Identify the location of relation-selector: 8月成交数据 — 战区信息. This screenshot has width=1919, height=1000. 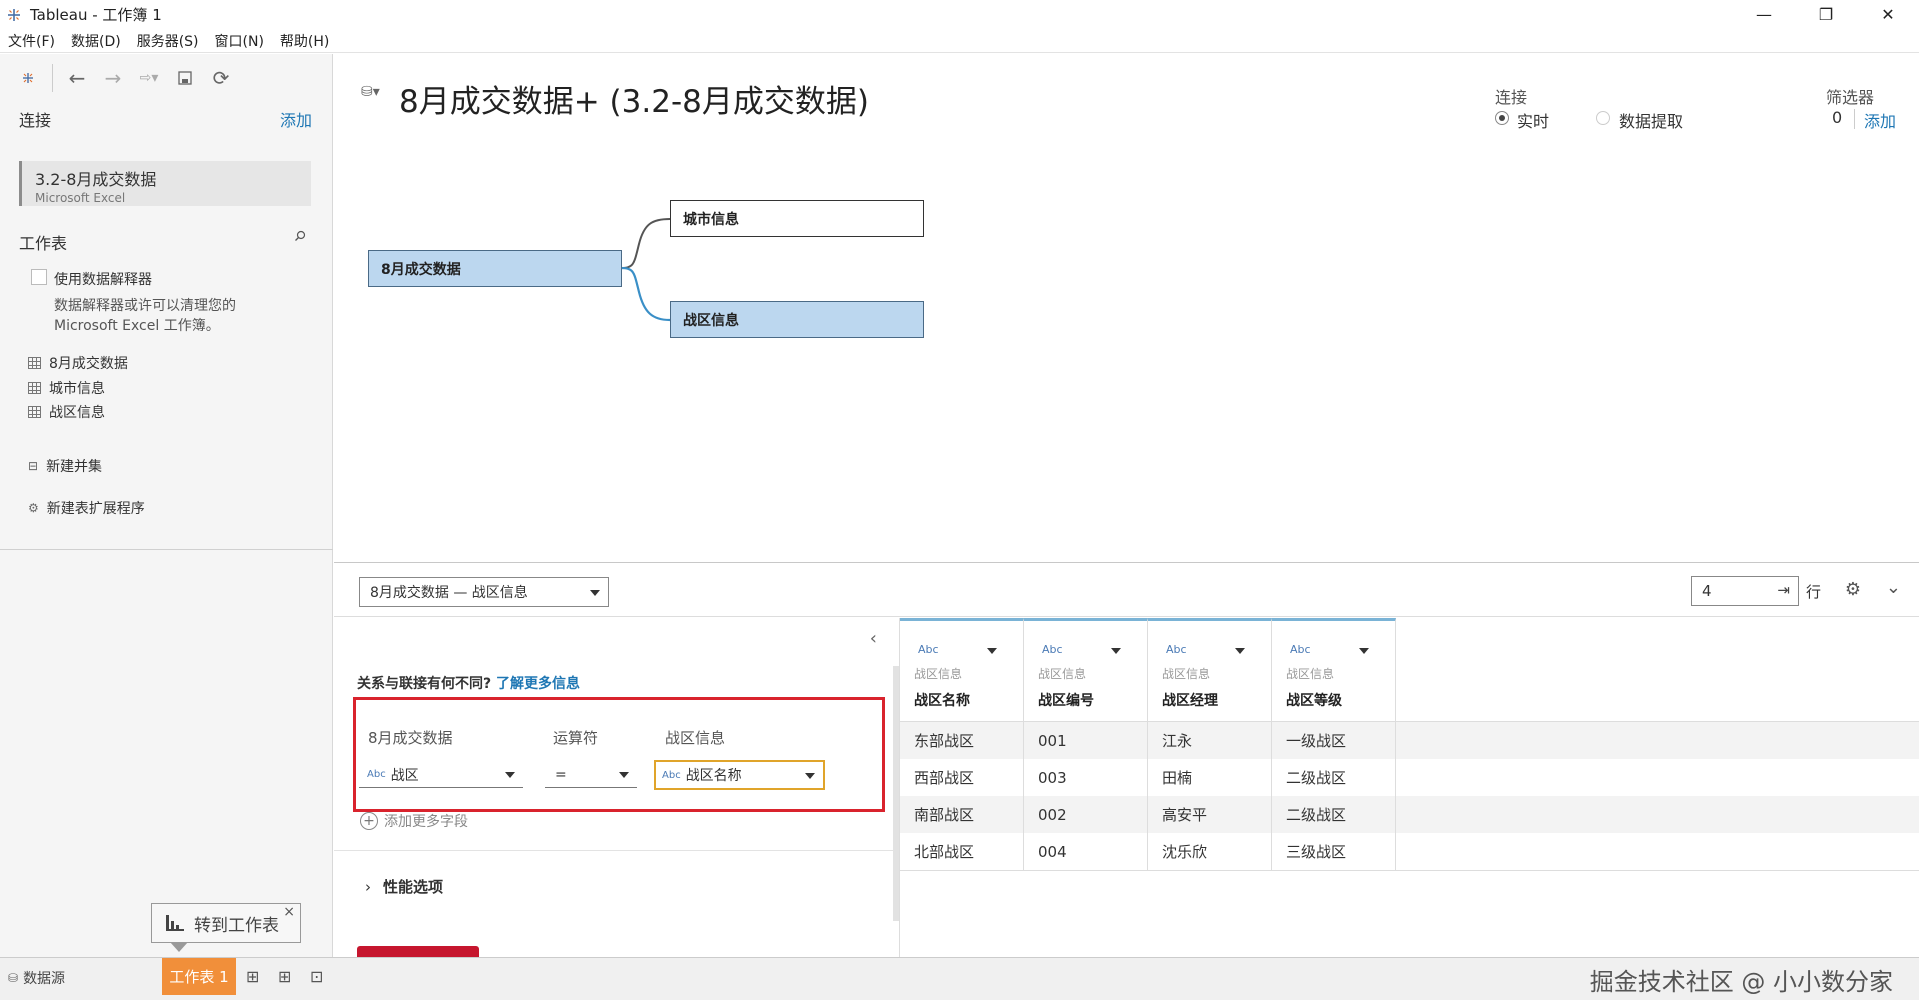
(484, 592).